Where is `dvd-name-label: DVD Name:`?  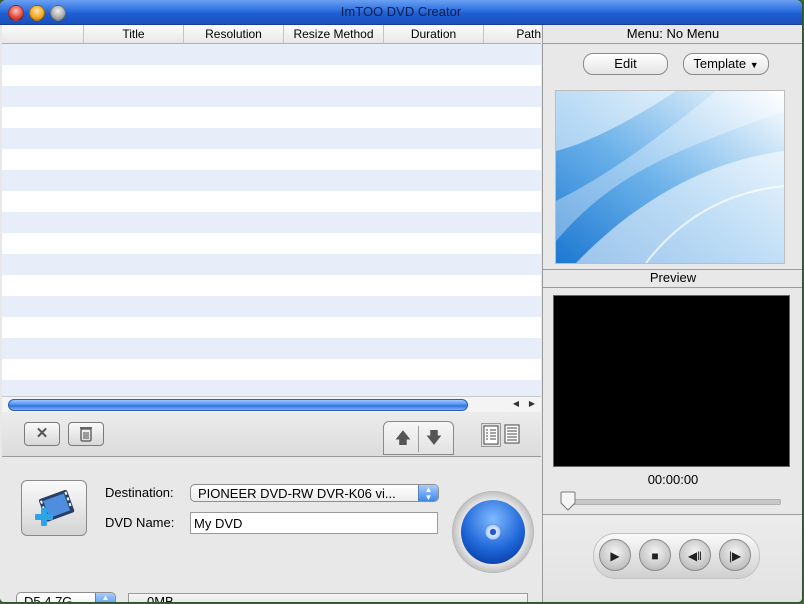
dvd-name-label: DVD Name: is located at coordinates (140, 522).